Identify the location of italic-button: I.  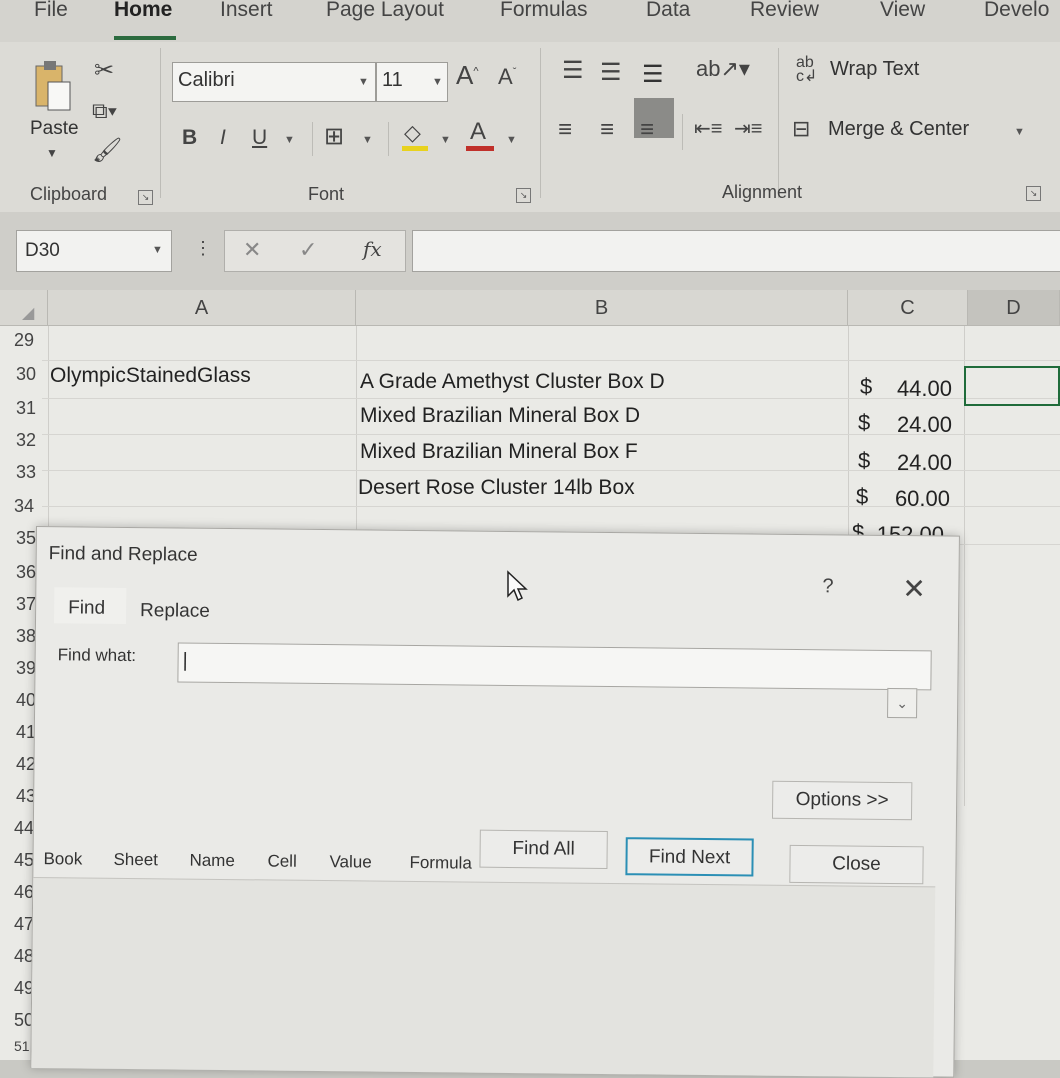
(223, 138).